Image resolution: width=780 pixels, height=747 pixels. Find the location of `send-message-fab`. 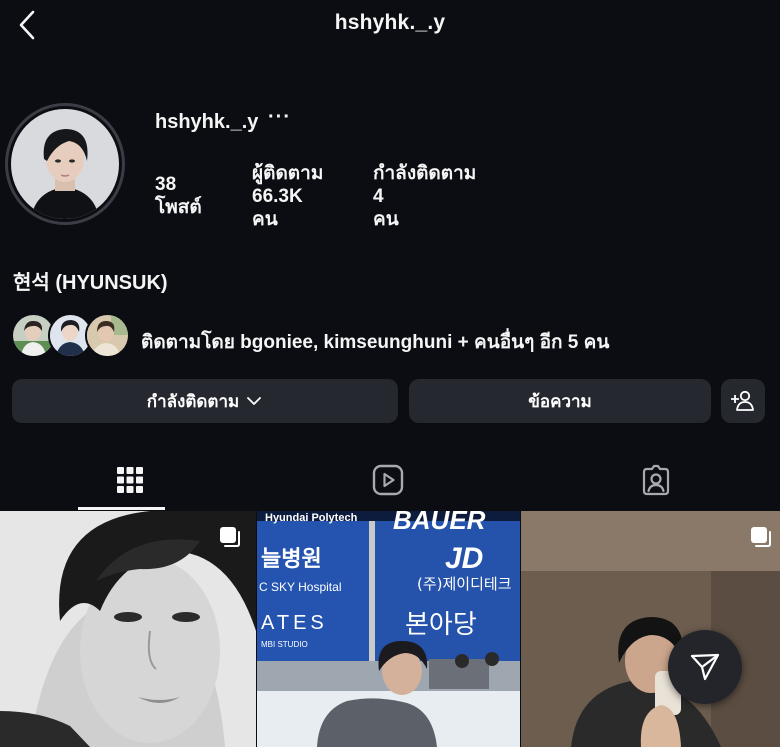

send-message-fab is located at coordinates (705, 667).